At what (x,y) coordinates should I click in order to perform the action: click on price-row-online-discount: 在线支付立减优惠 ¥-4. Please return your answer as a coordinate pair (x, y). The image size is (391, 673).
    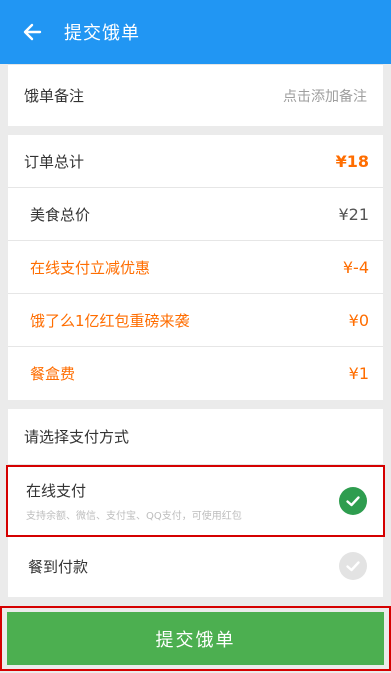
    Looking at the image, I should click on (195, 267).